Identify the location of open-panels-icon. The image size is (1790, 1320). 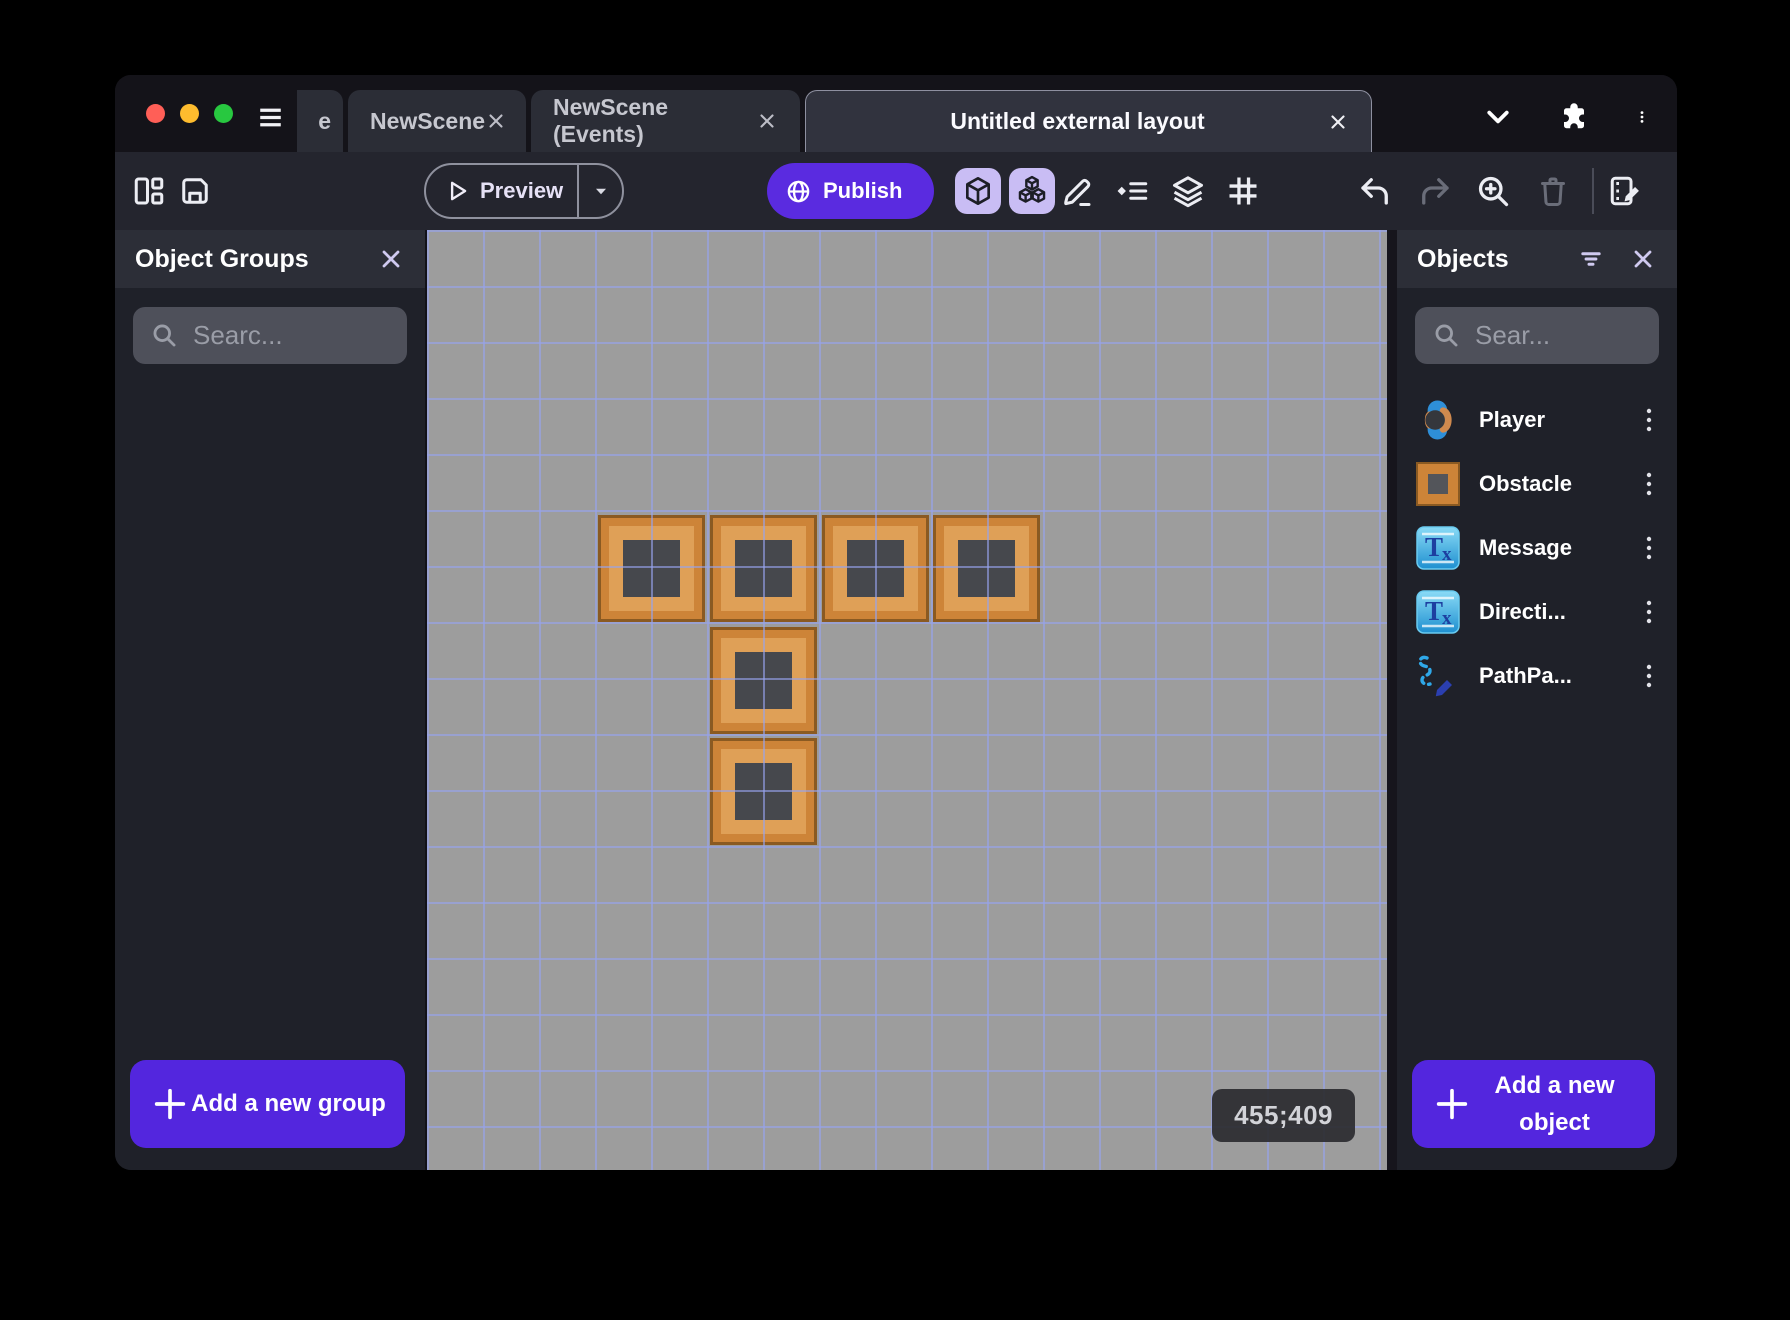
(149, 191).